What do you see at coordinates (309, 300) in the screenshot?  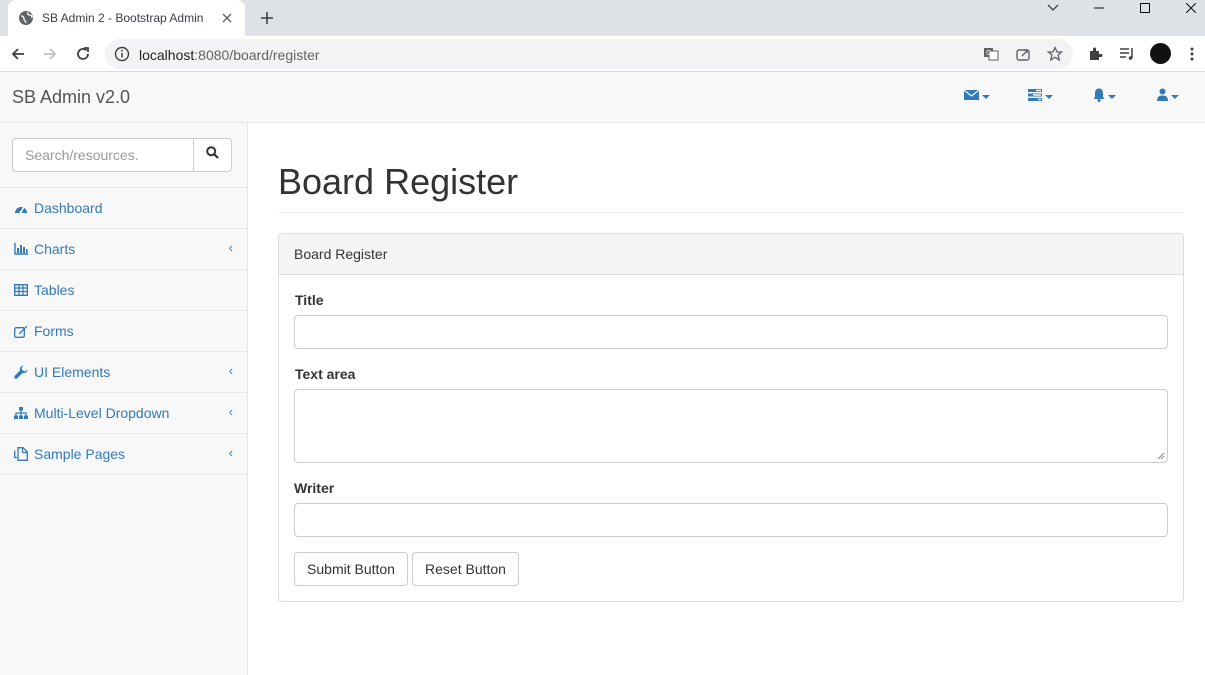 I see `title-label: Title` at bounding box center [309, 300].